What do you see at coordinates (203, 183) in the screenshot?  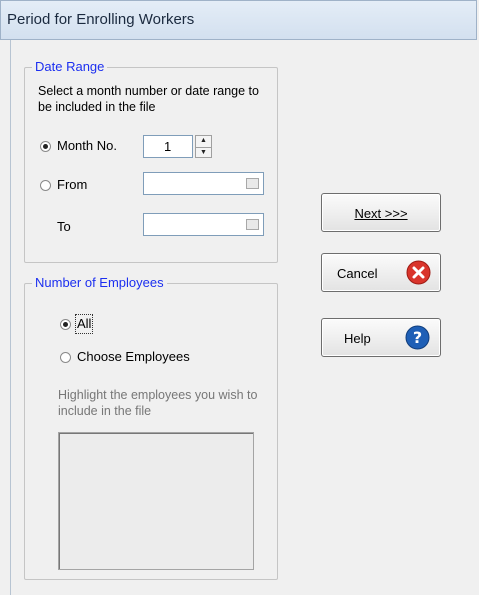 I see `from-date-field` at bounding box center [203, 183].